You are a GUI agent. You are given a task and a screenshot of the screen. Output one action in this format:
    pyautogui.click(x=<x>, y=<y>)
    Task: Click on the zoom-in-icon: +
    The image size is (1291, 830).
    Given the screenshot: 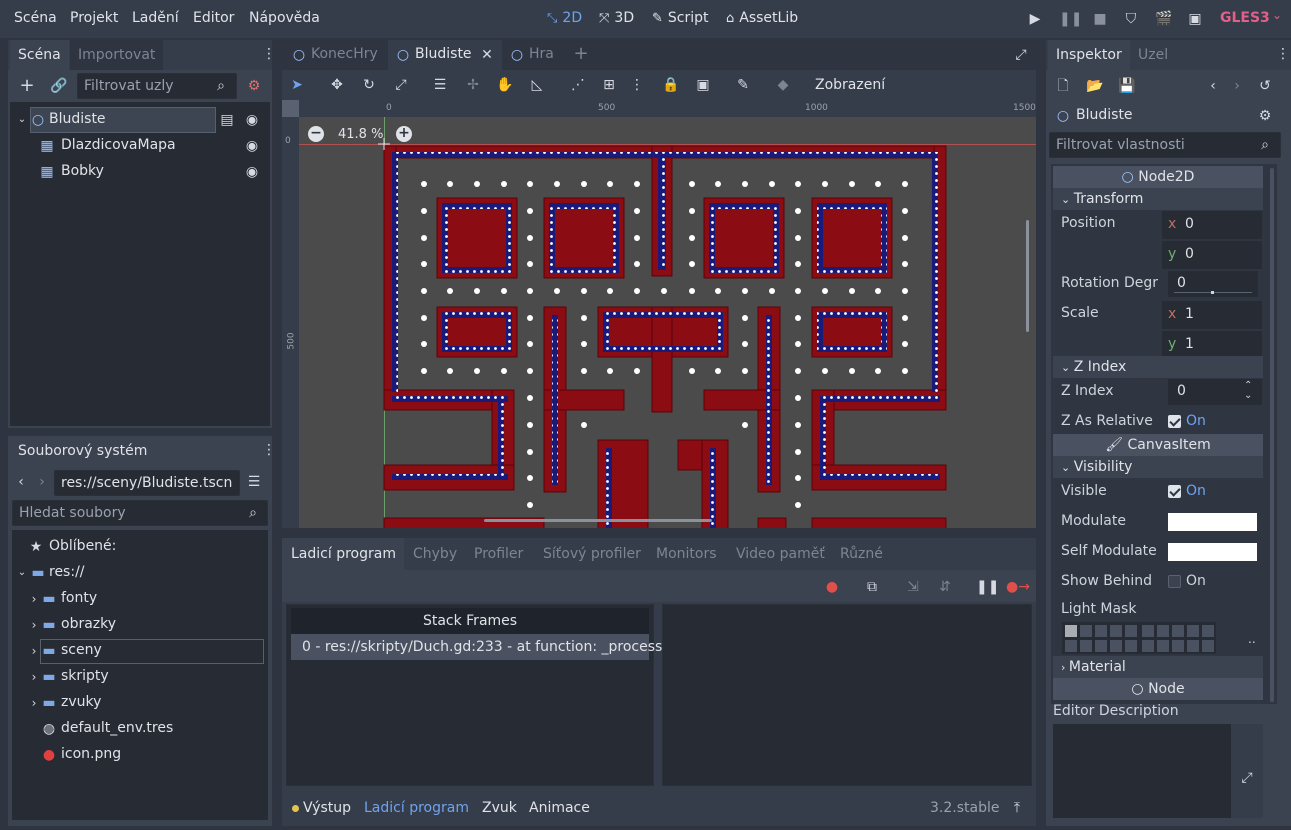 What is the action you would take?
    pyautogui.click(x=404, y=134)
    